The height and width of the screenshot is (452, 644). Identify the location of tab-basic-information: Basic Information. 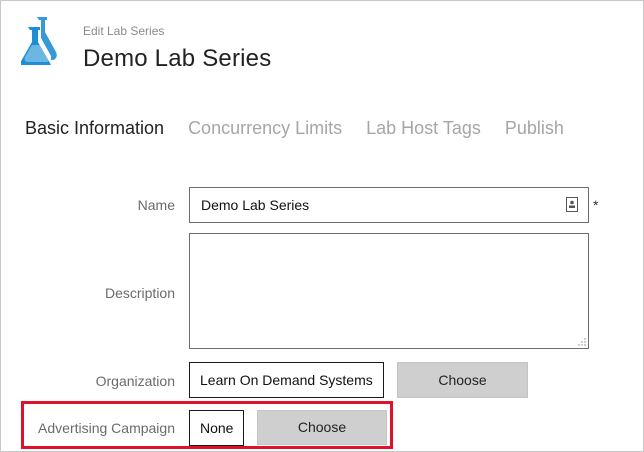
(94, 128).